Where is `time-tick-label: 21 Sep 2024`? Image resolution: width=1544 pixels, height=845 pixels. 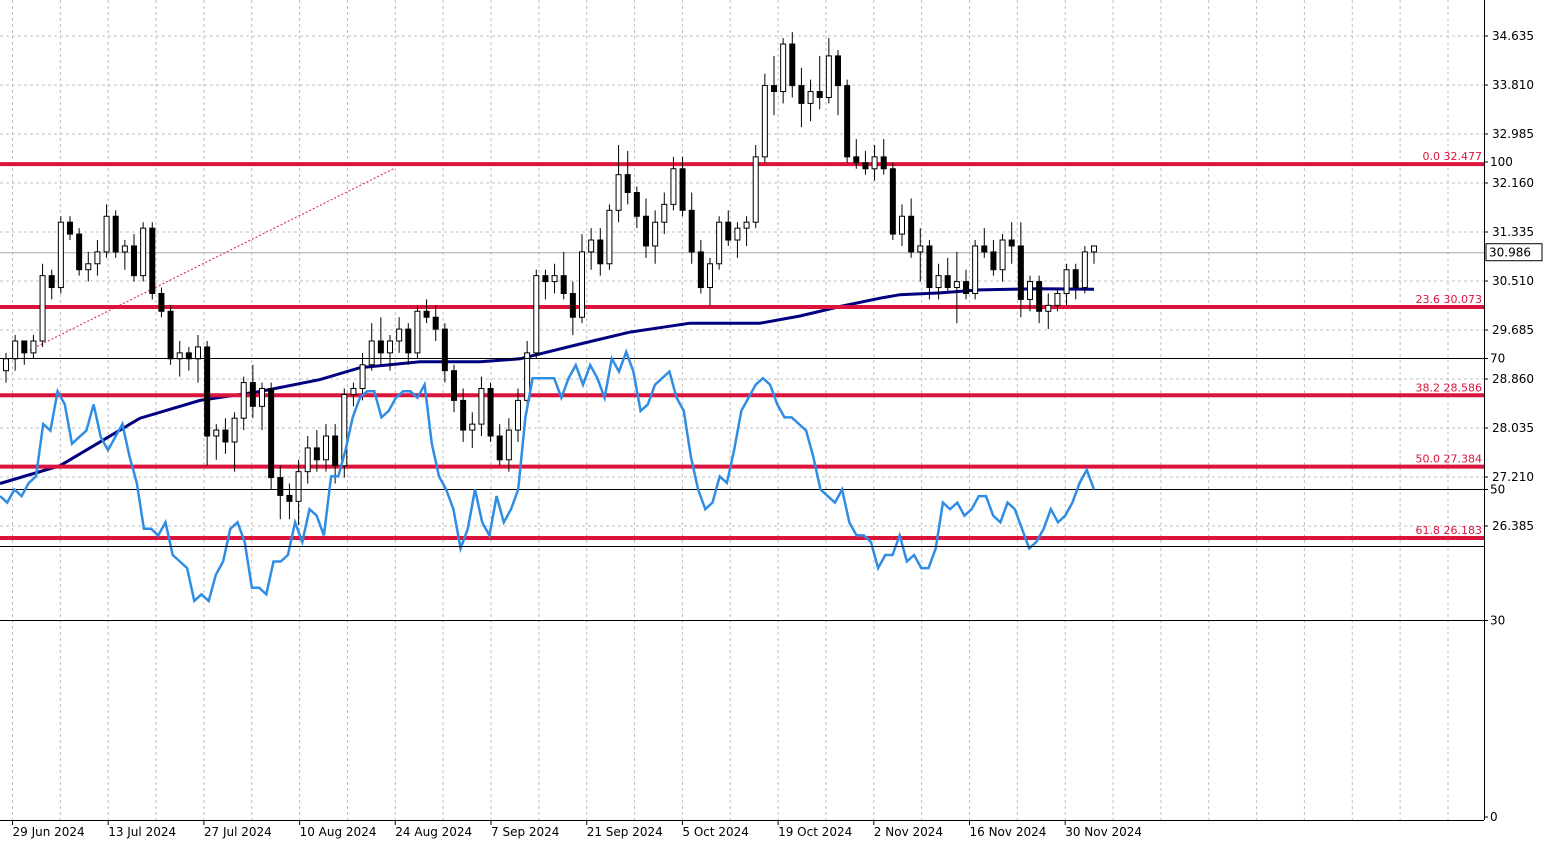 time-tick-label: 21 Sep 2024 is located at coordinates (625, 832).